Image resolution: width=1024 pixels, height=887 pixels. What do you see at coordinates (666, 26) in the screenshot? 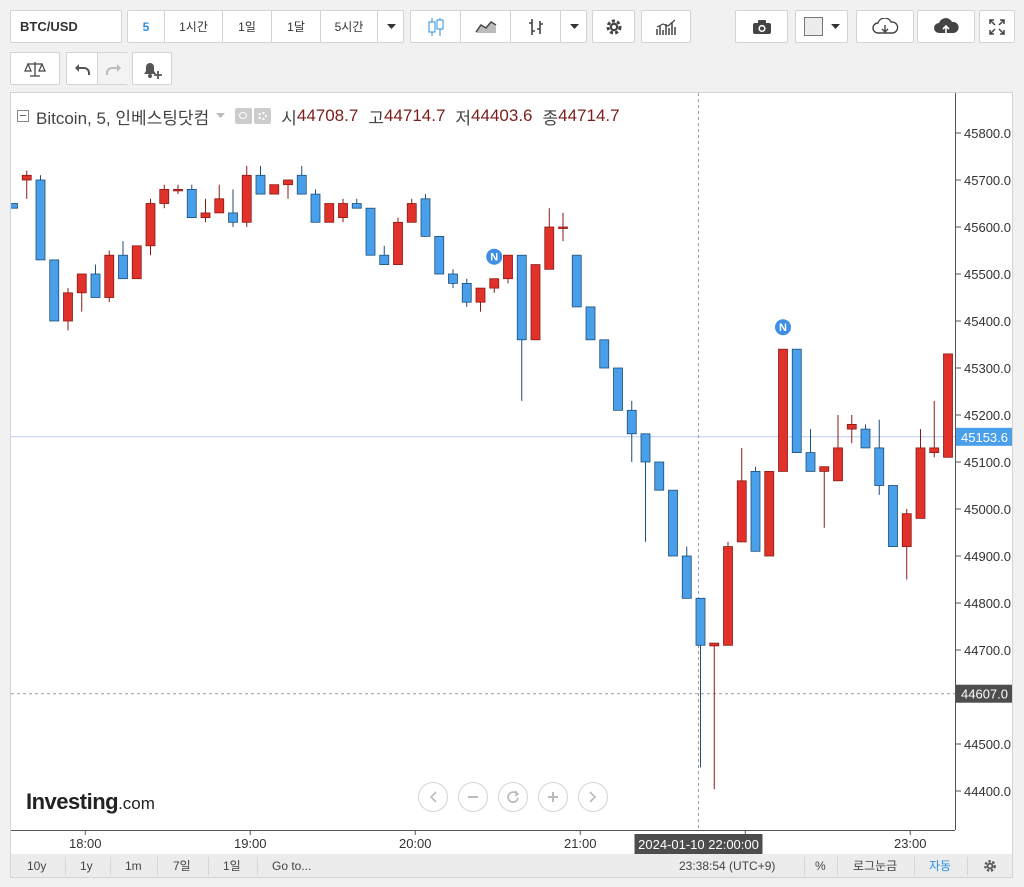
I see `indicators-button` at bounding box center [666, 26].